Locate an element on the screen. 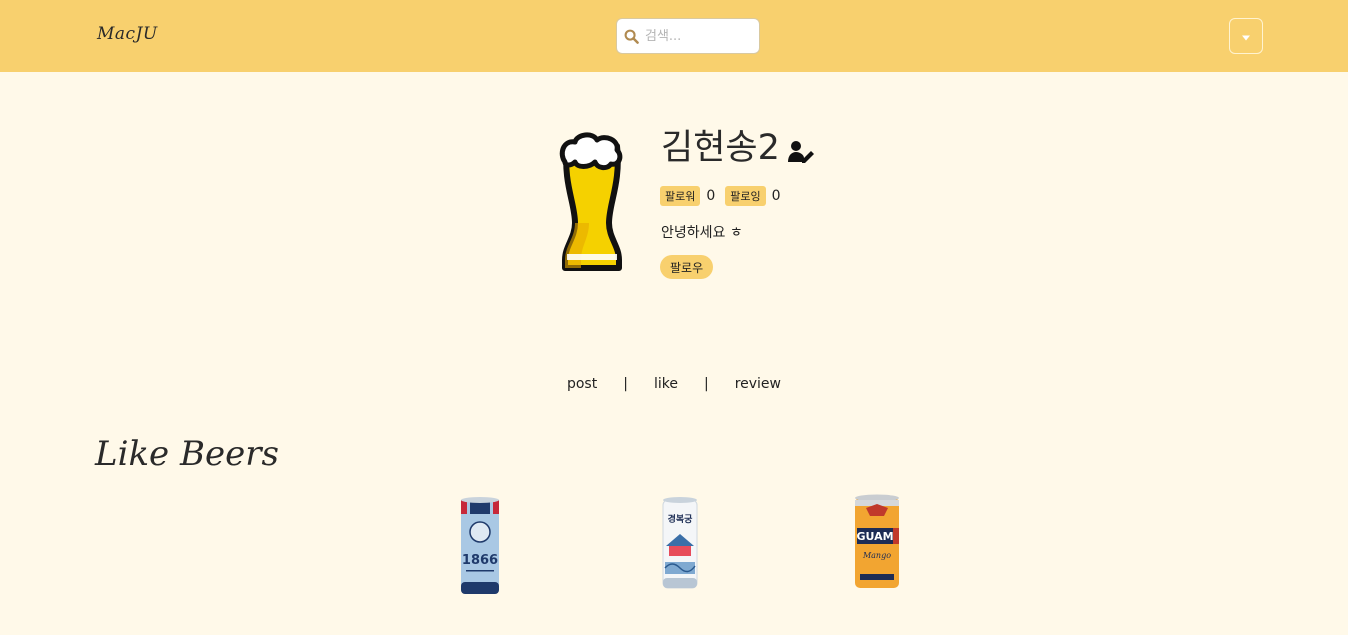 The width and height of the screenshot is (1348, 635). user-edit-icon is located at coordinates (800, 152).